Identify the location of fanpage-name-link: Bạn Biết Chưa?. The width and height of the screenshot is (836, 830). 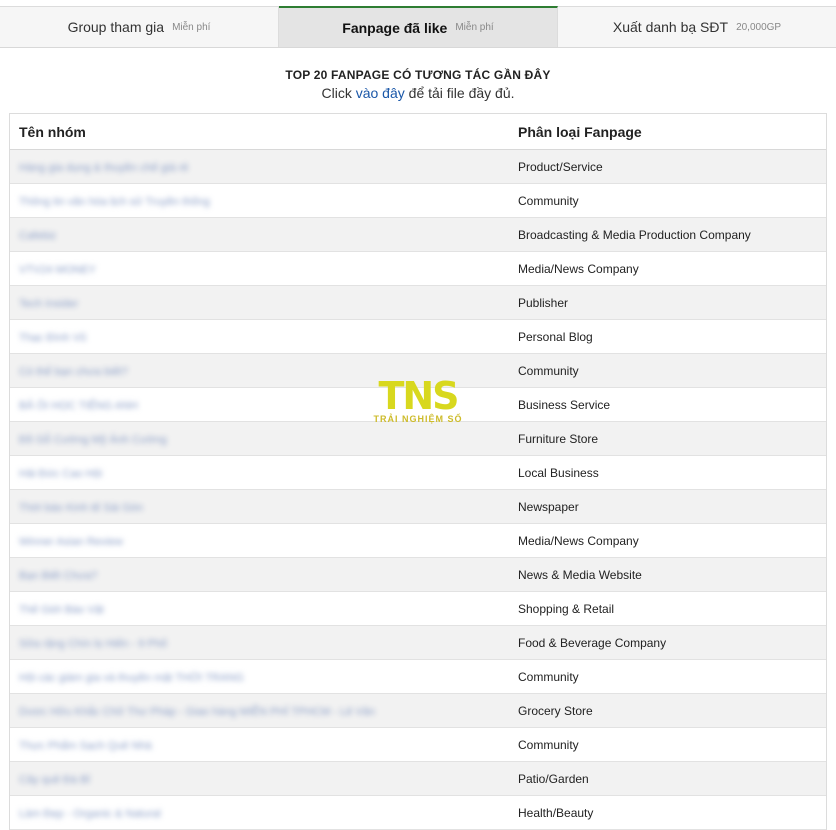
(58, 576).